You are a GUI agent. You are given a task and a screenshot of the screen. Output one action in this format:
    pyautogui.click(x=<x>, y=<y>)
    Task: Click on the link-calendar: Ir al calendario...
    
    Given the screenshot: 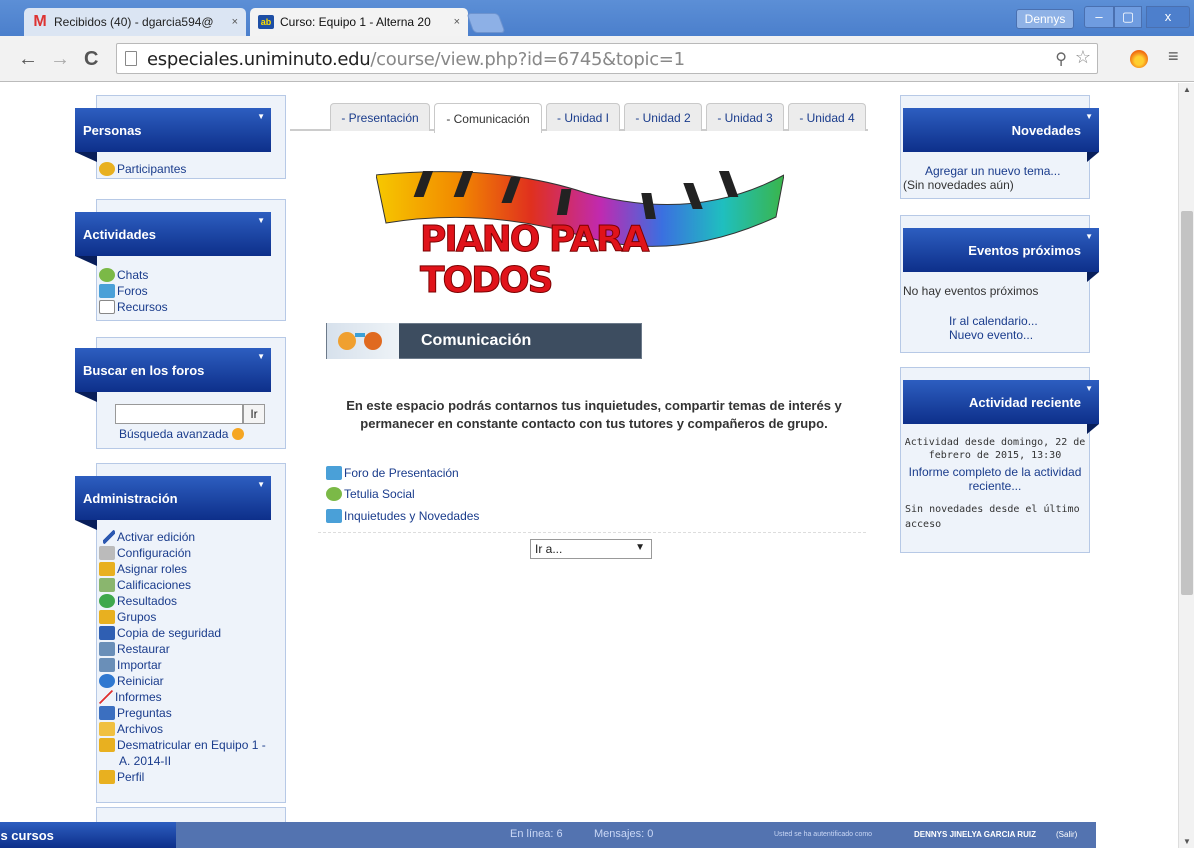 What is the action you would take?
    pyautogui.click(x=993, y=321)
    